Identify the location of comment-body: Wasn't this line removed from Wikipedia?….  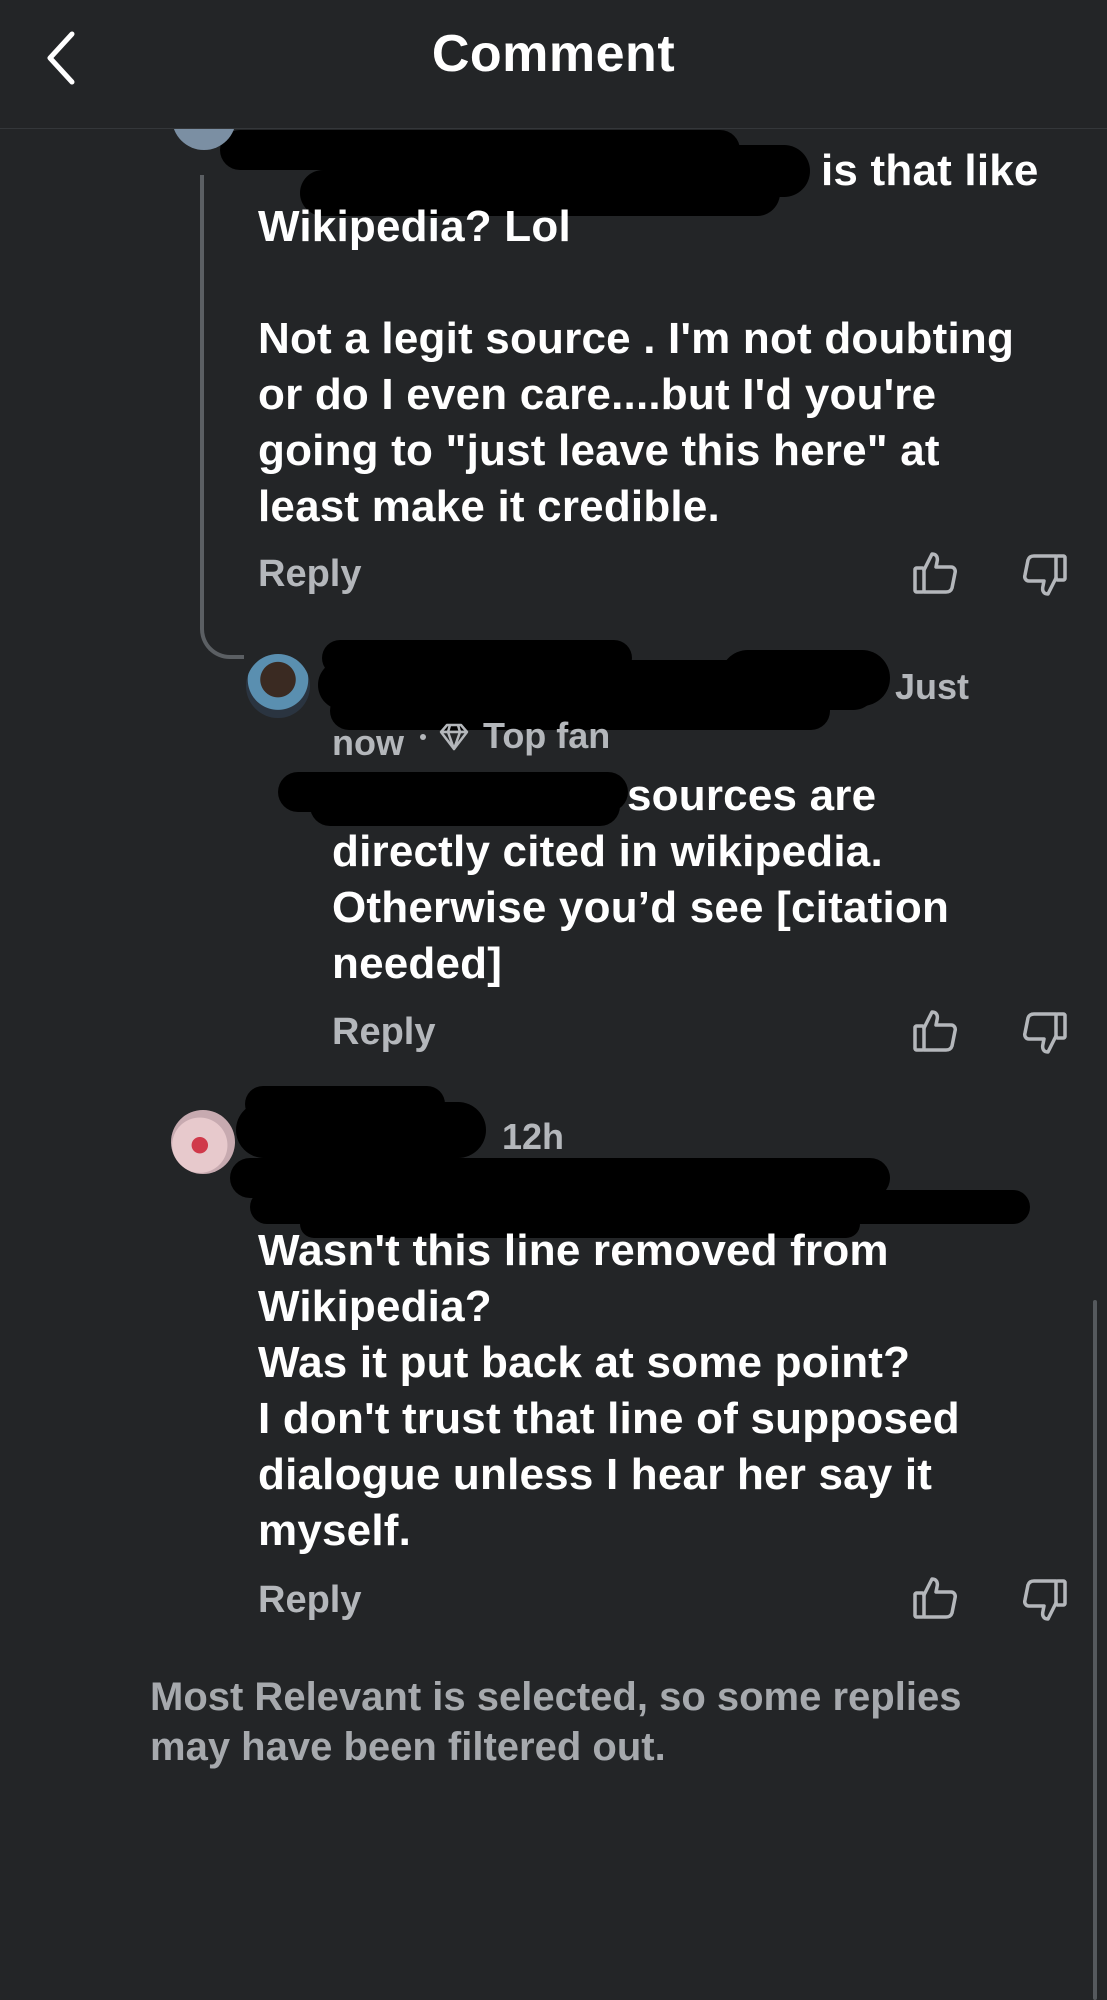
(609, 1390).